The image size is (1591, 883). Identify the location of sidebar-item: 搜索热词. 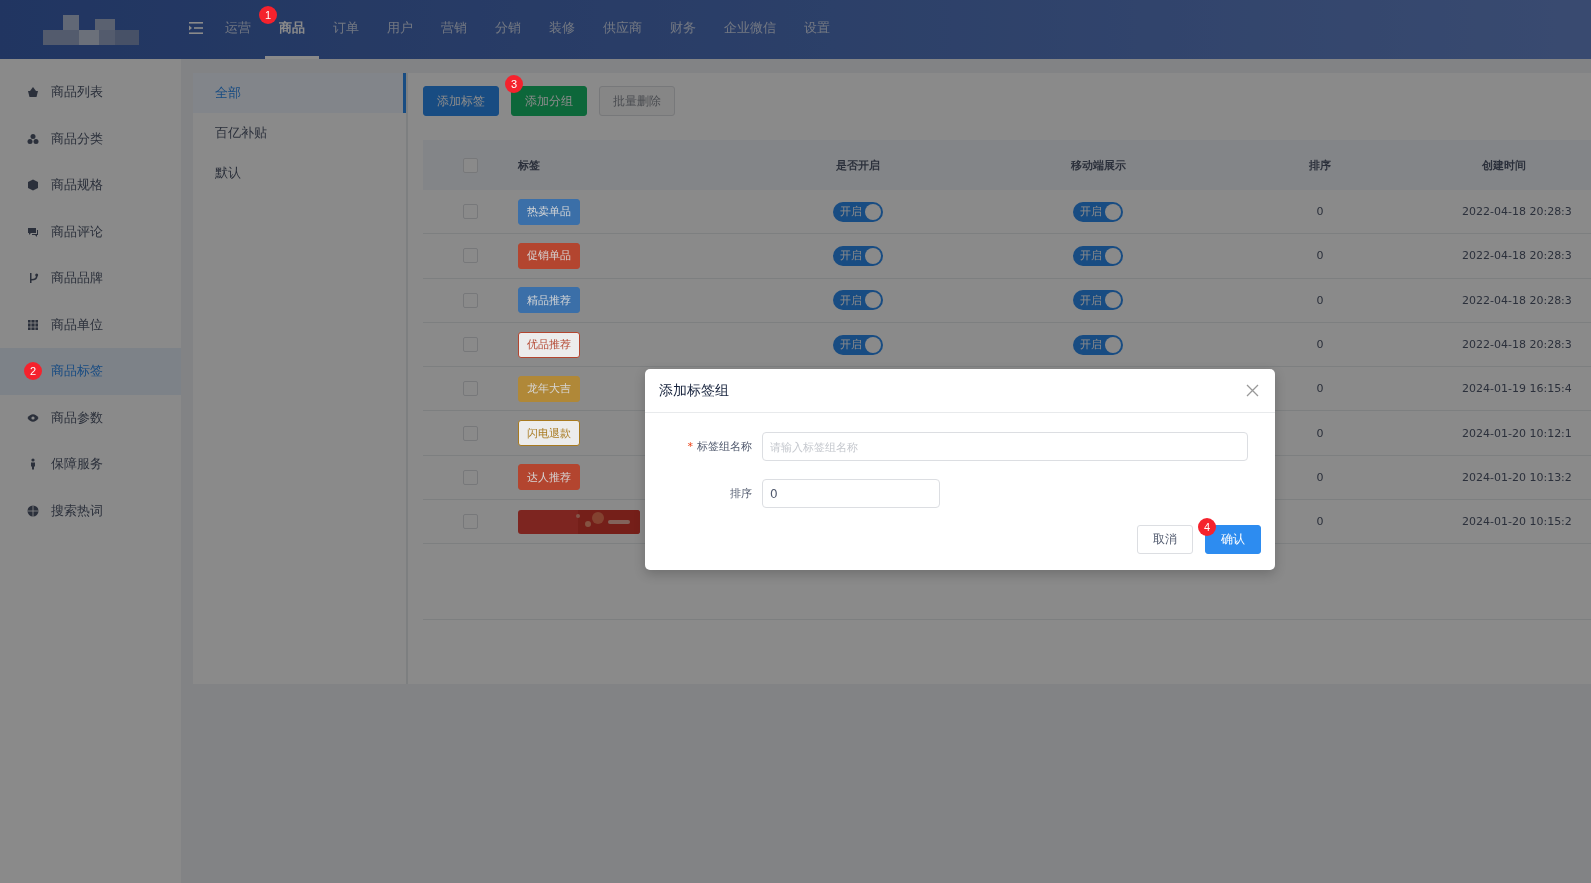
(90, 510).